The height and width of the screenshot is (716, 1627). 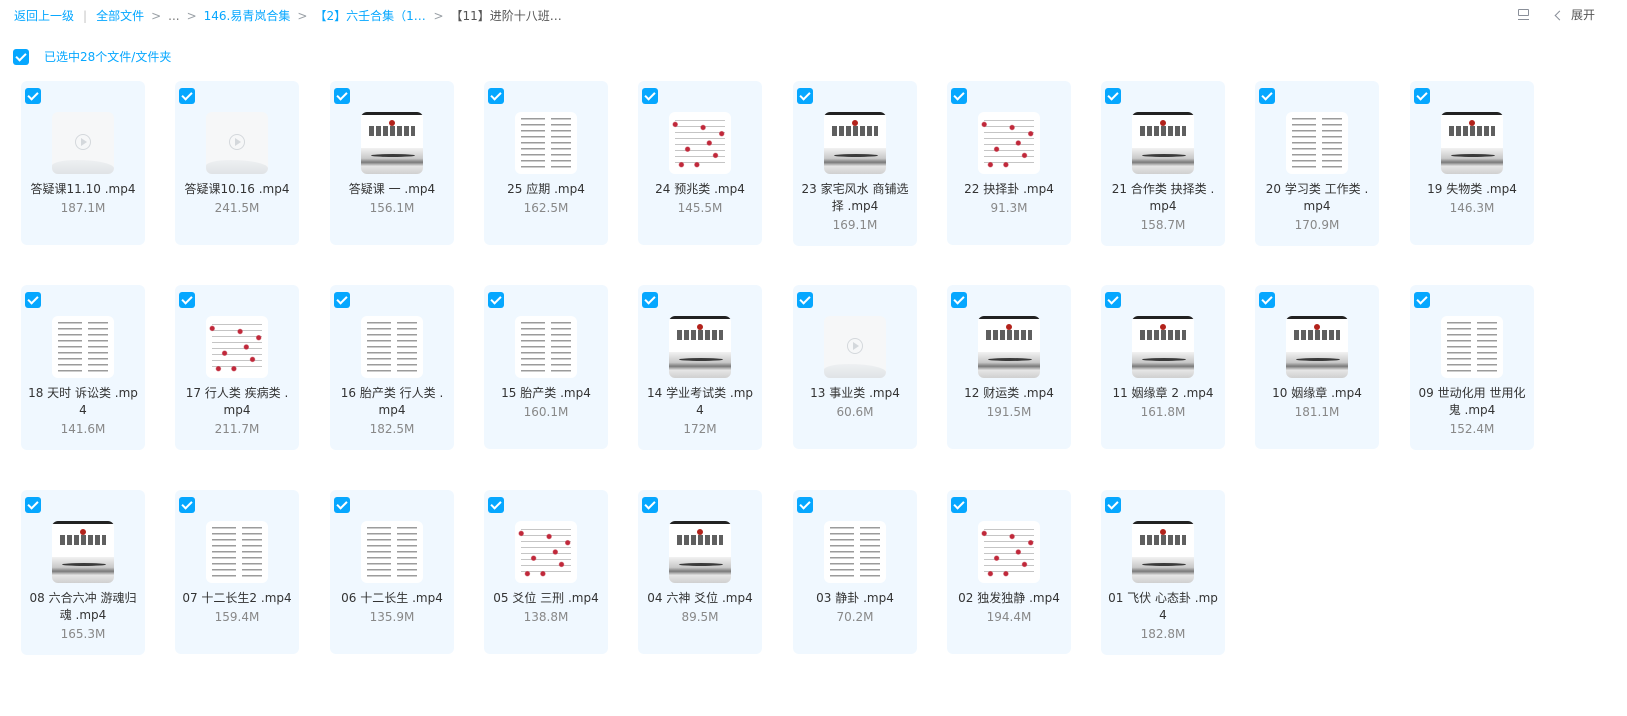 I want to click on file-card: 17 行人类 疾病类 .mp4 211.7M, so click(x=237, y=367).